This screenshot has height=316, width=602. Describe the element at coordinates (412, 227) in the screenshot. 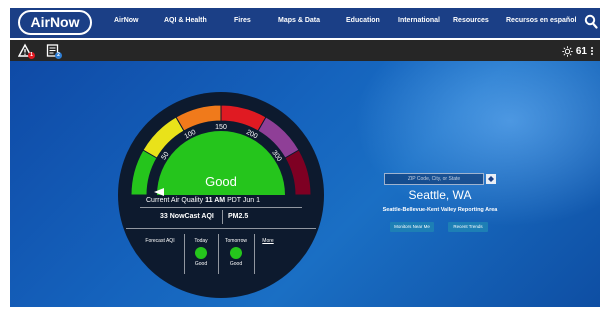

I see `monitors-near-me-button: Monitors Near Me` at that location.